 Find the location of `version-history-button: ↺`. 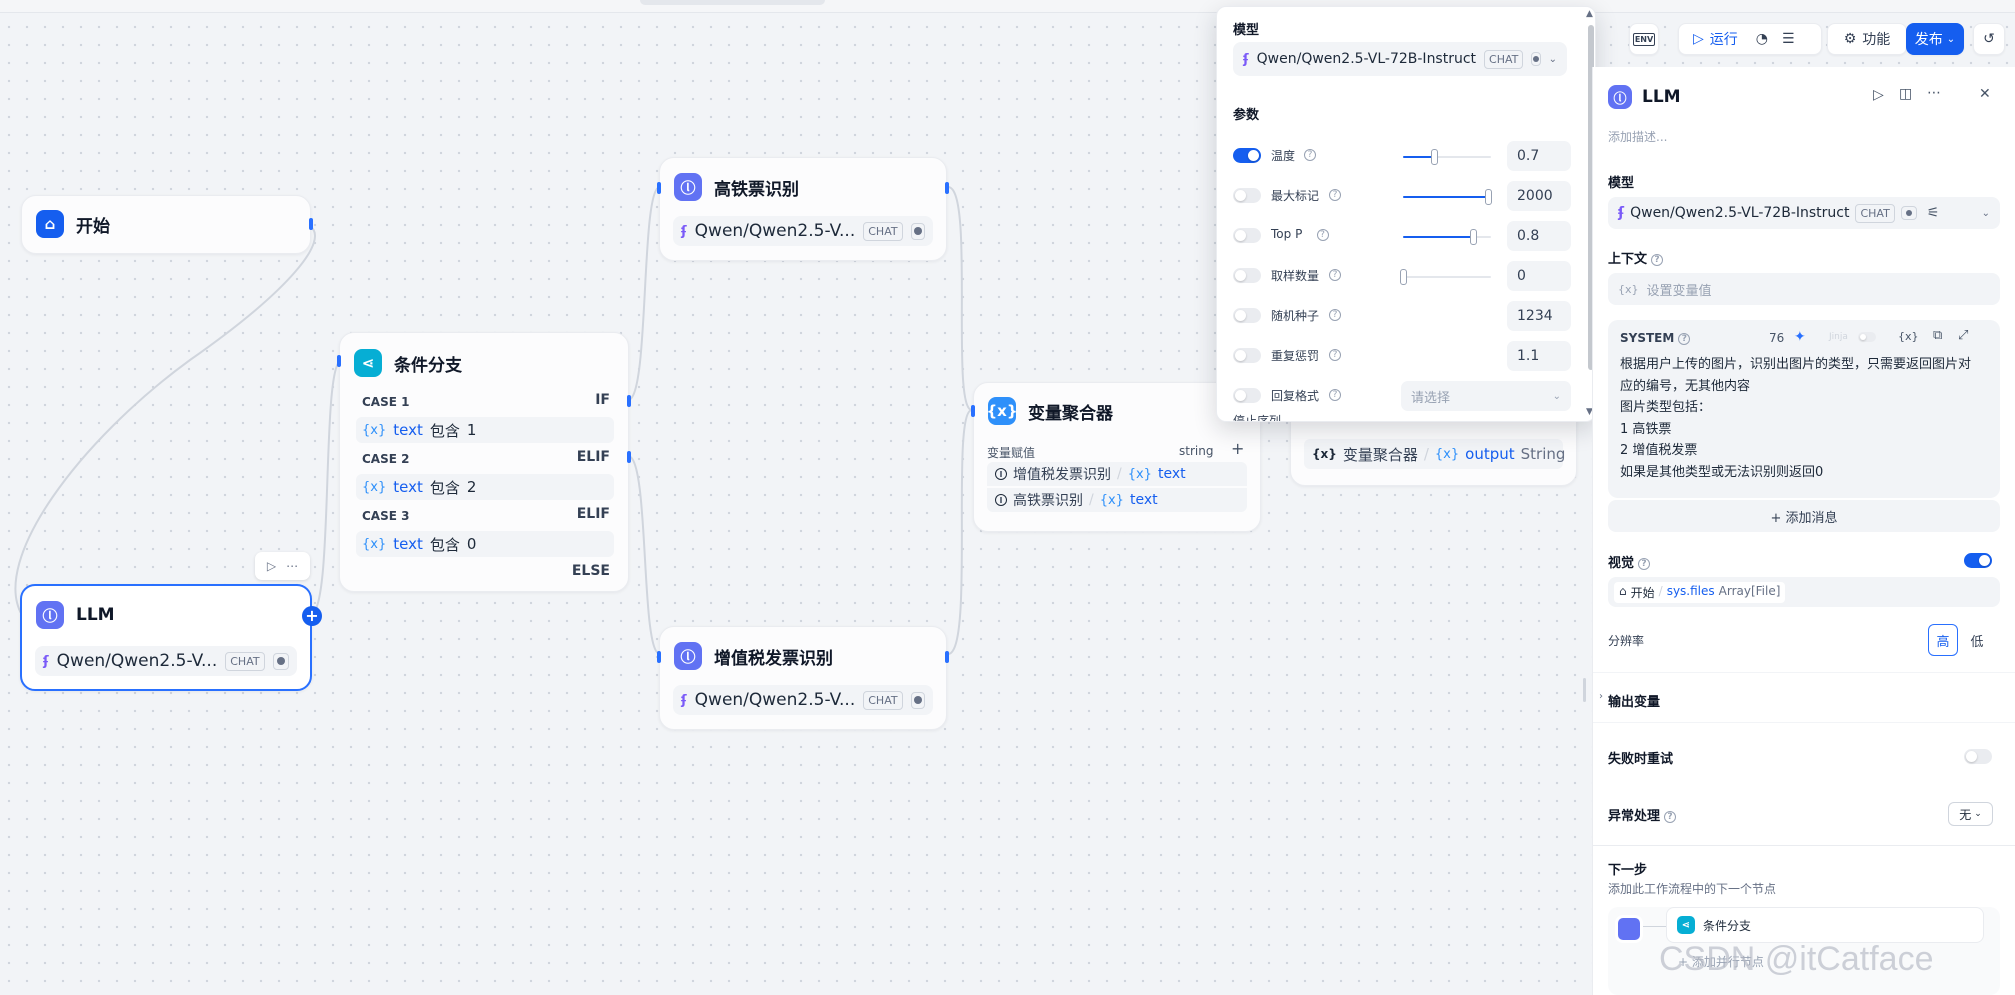

version-history-button: ↺ is located at coordinates (1989, 39).